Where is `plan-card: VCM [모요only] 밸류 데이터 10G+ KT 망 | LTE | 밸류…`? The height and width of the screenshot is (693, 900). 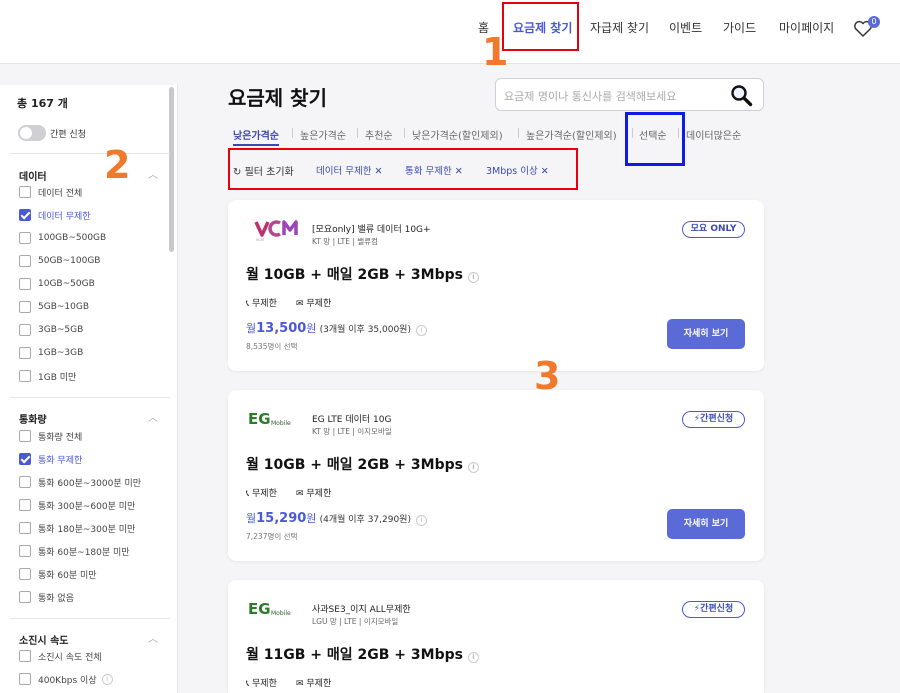
plan-card: VCM [모요only] 밸류 데이터 10G+ KT 망 | LTE | 밸류… is located at coordinates (496, 285).